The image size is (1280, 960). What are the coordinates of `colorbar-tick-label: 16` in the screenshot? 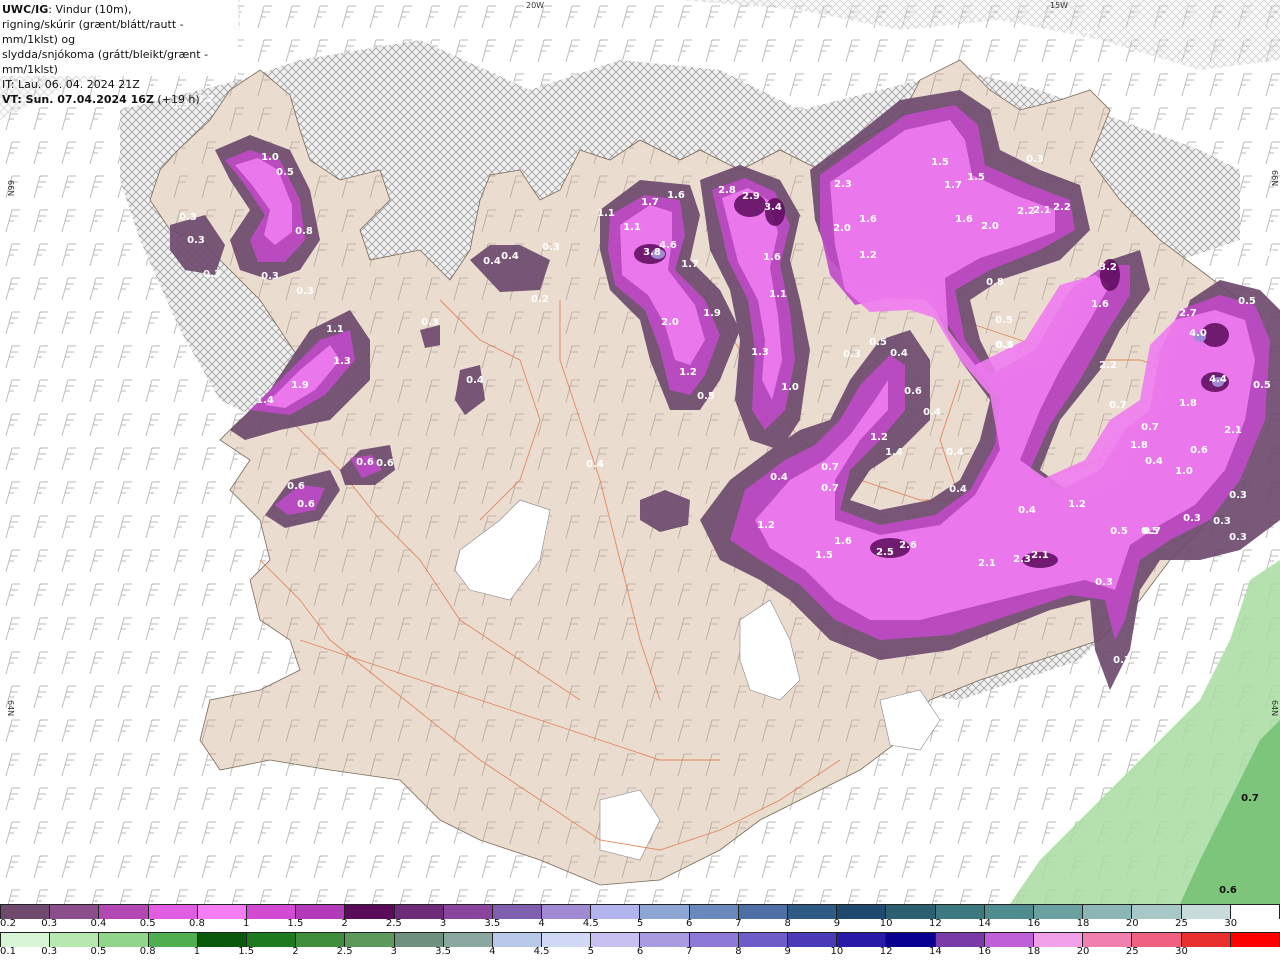 It's located at (1034, 923).